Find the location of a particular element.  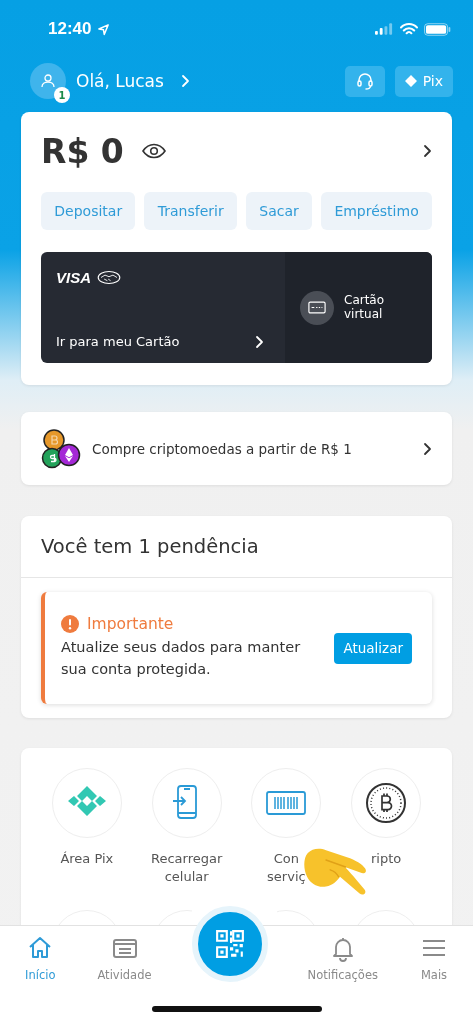

balance-amount: R$ 0 is located at coordinates (82, 151).